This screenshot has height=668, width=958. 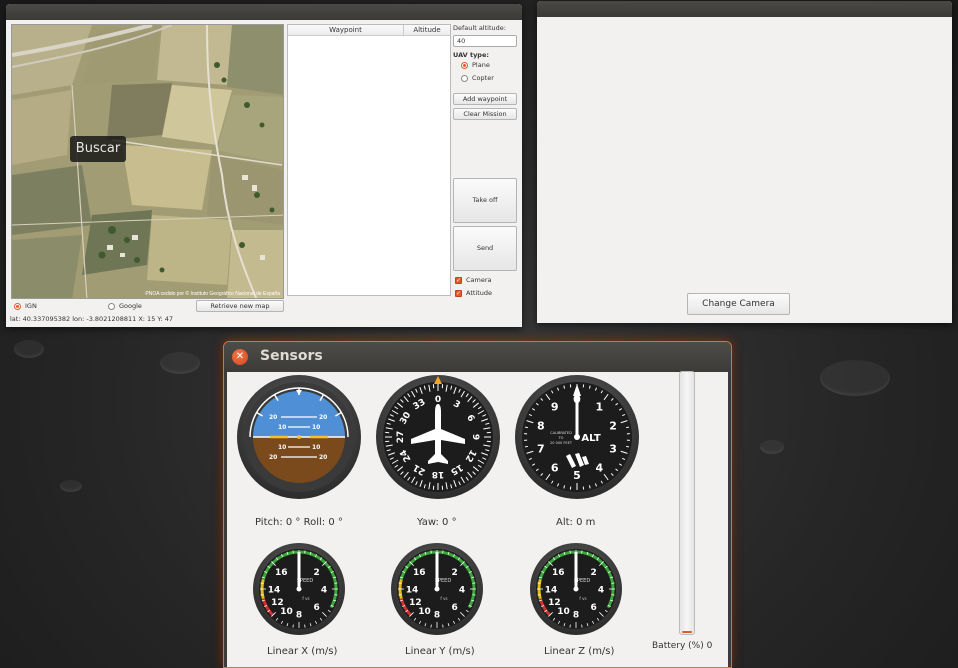 What do you see at coordinates (600, 406) in the screenshot?
I see `altimeter-digit: 1` at bounding box center [600, 406].